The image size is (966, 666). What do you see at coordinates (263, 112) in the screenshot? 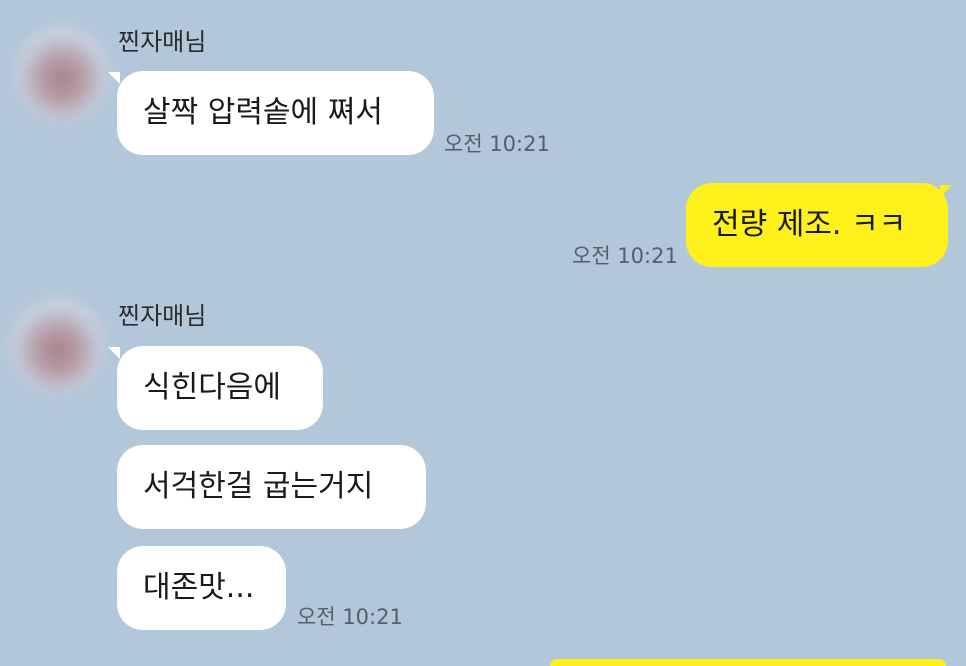
I see `message-text: 살짝 압력솥에 쪄서` at bounding box center [263, 112].